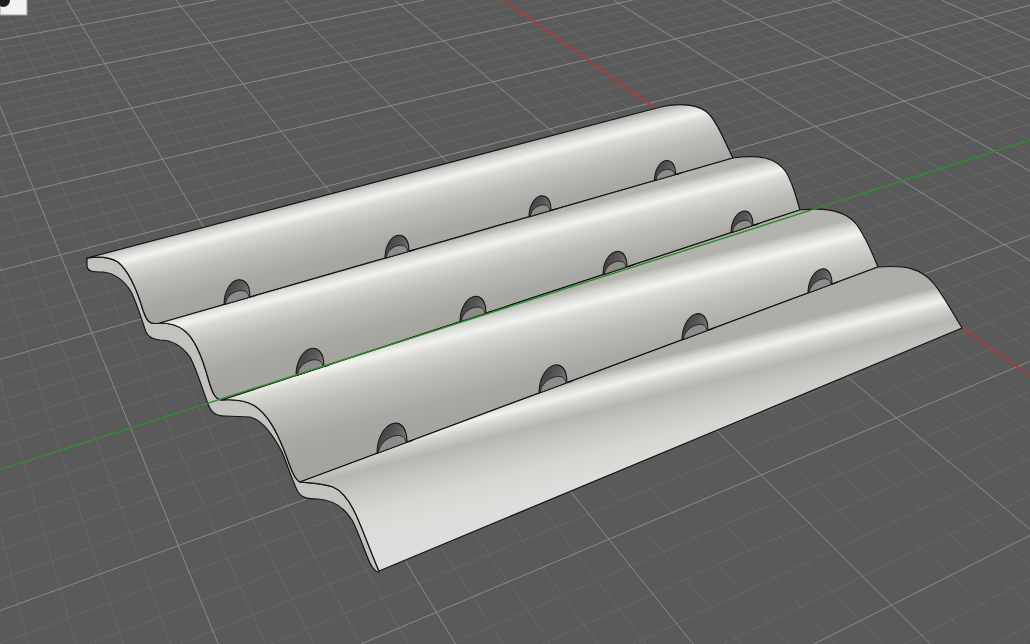  Describe the element at coordinates (14, 8) in the screenshot. I see `tile-icon` at that location.